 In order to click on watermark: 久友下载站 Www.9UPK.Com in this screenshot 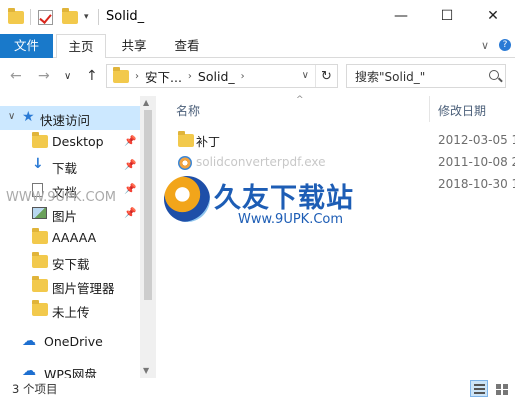, I will do `click(279, 206)`.